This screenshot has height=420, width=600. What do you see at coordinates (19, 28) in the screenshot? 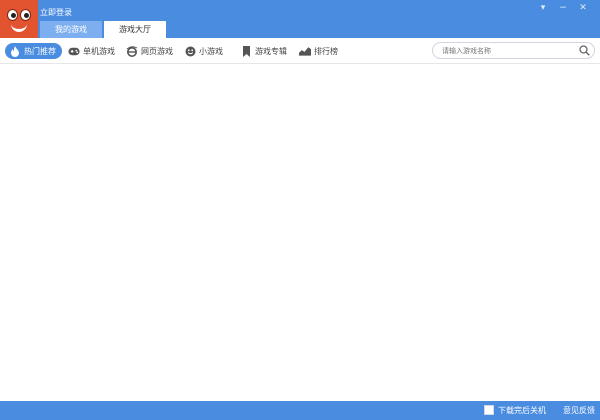
I see `logo-mouth` at bounding box center [19, 28].